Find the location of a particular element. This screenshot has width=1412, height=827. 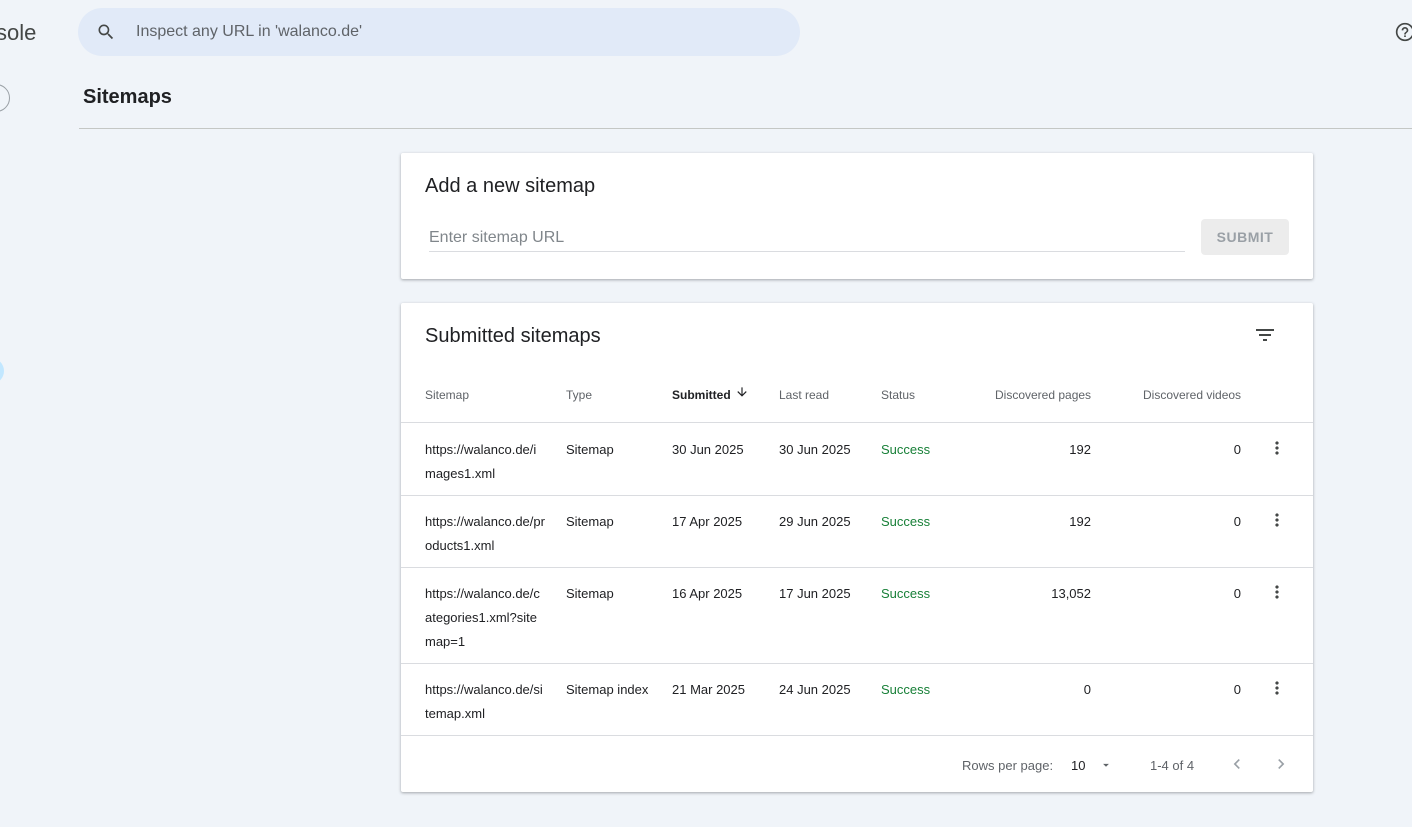

cell-last-read: 17 Jun 2025 is located at coordinates (815, 593).